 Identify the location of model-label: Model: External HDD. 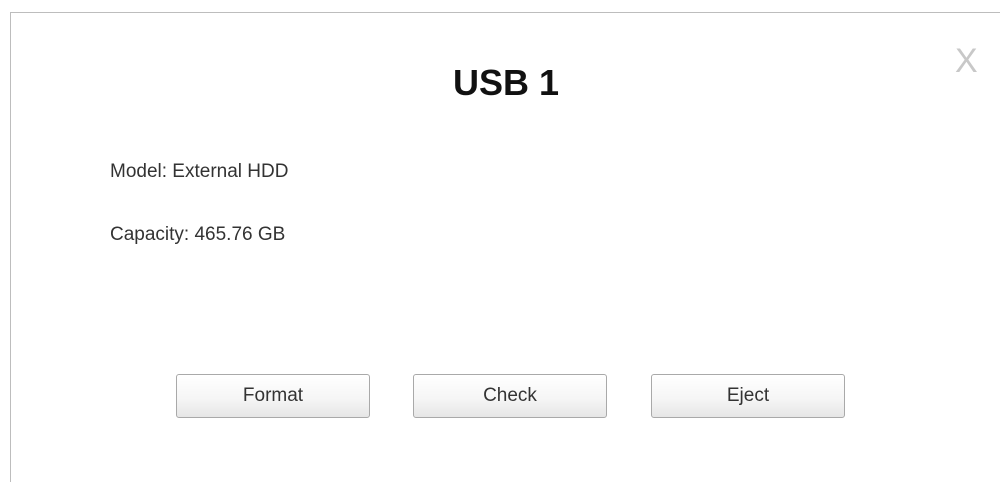
(199, 171).